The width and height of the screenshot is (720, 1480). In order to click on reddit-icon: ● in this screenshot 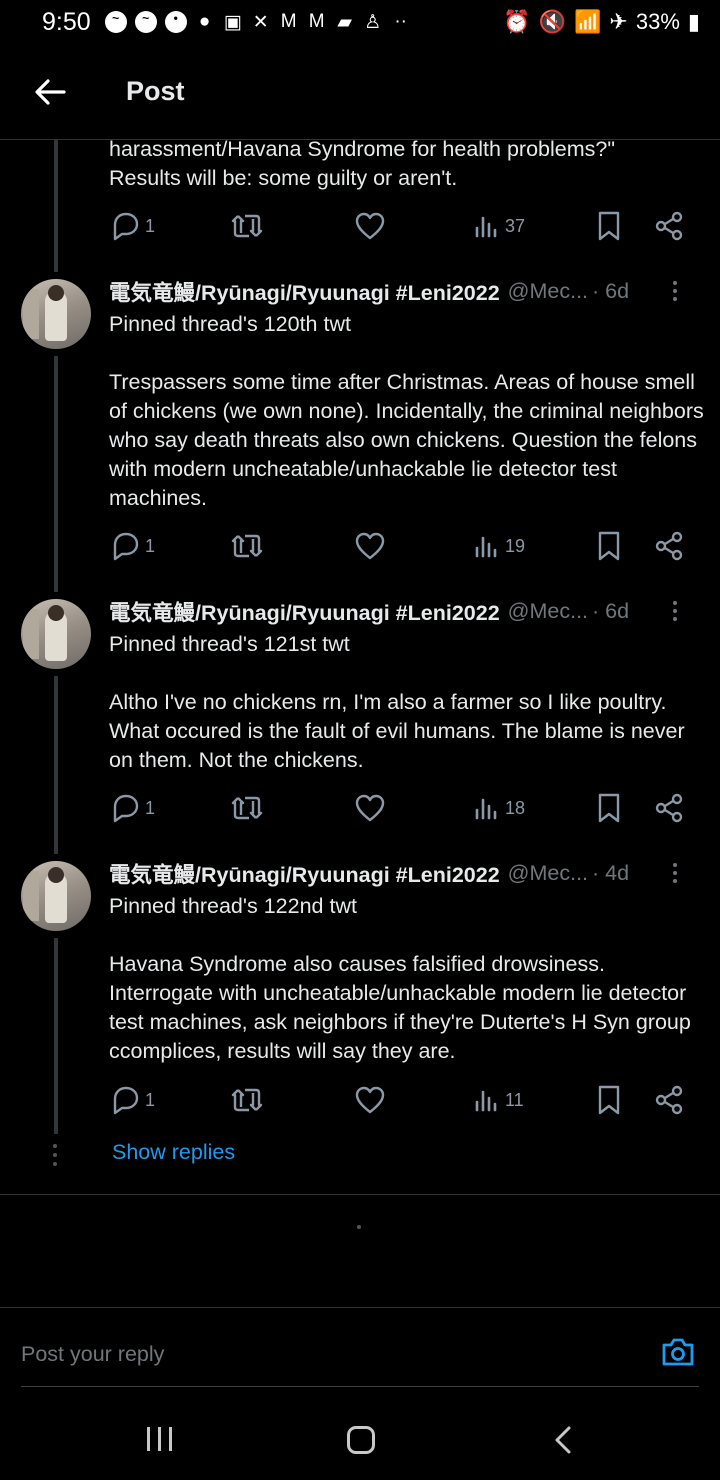, I will do `click(204, 21)`.